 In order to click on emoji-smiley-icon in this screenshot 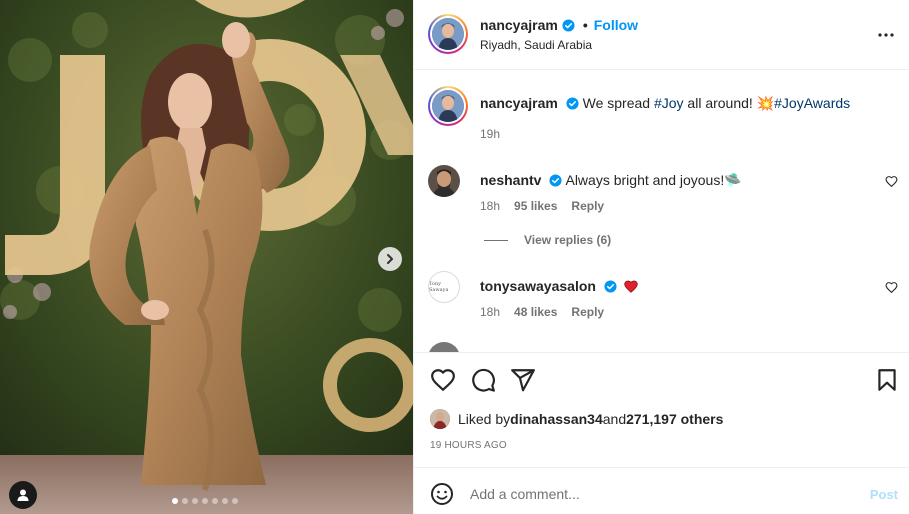, I will do `click(442, 494)`.